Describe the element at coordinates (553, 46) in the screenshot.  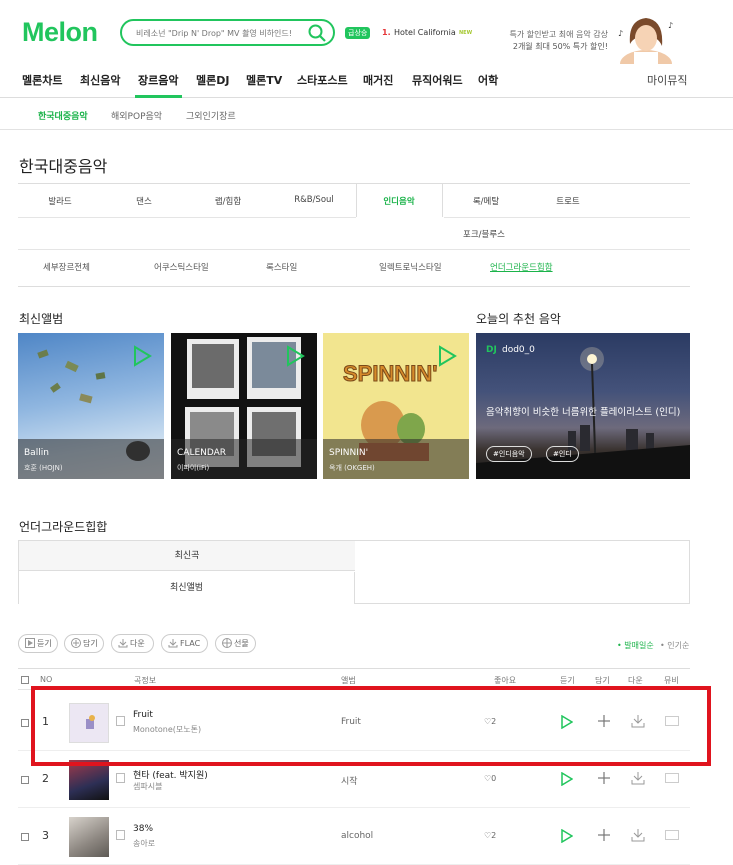
I see `ad-text-line2: 2개월 최대 50% 특가 할인!` at that location.